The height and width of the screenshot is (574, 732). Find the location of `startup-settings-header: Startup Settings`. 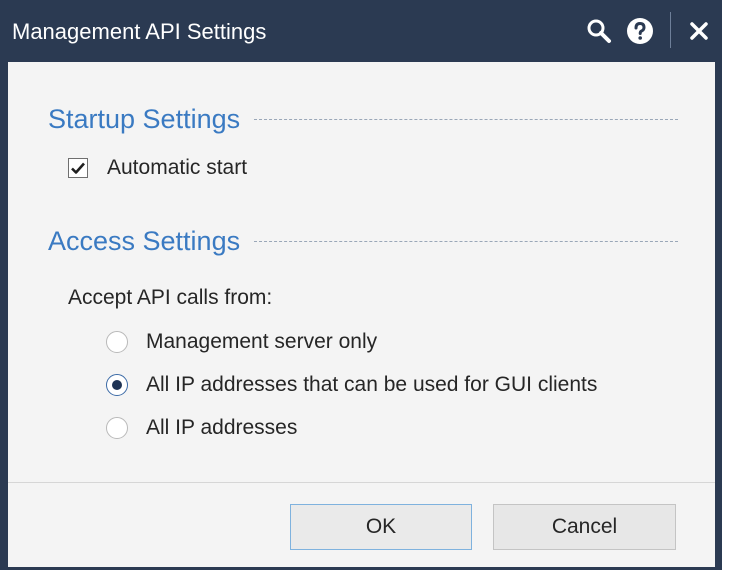

startup-settings-header: Startup Settings is located at coordinates (363, 119).